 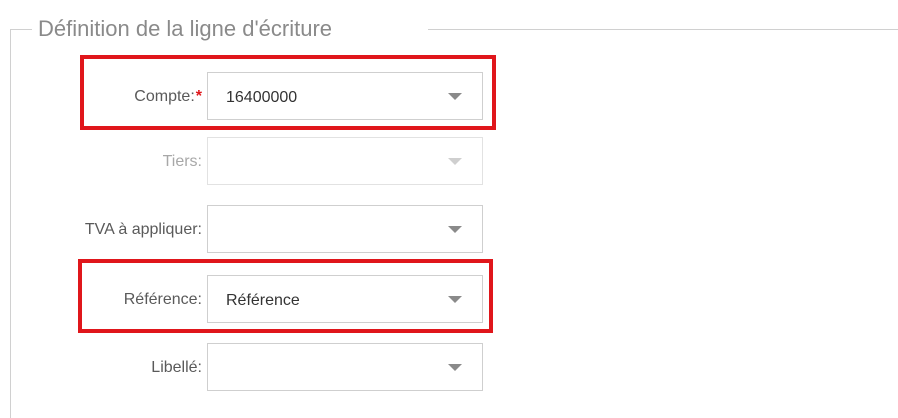 I want to click on required-asterisk: *, so click(x=198, y=96).